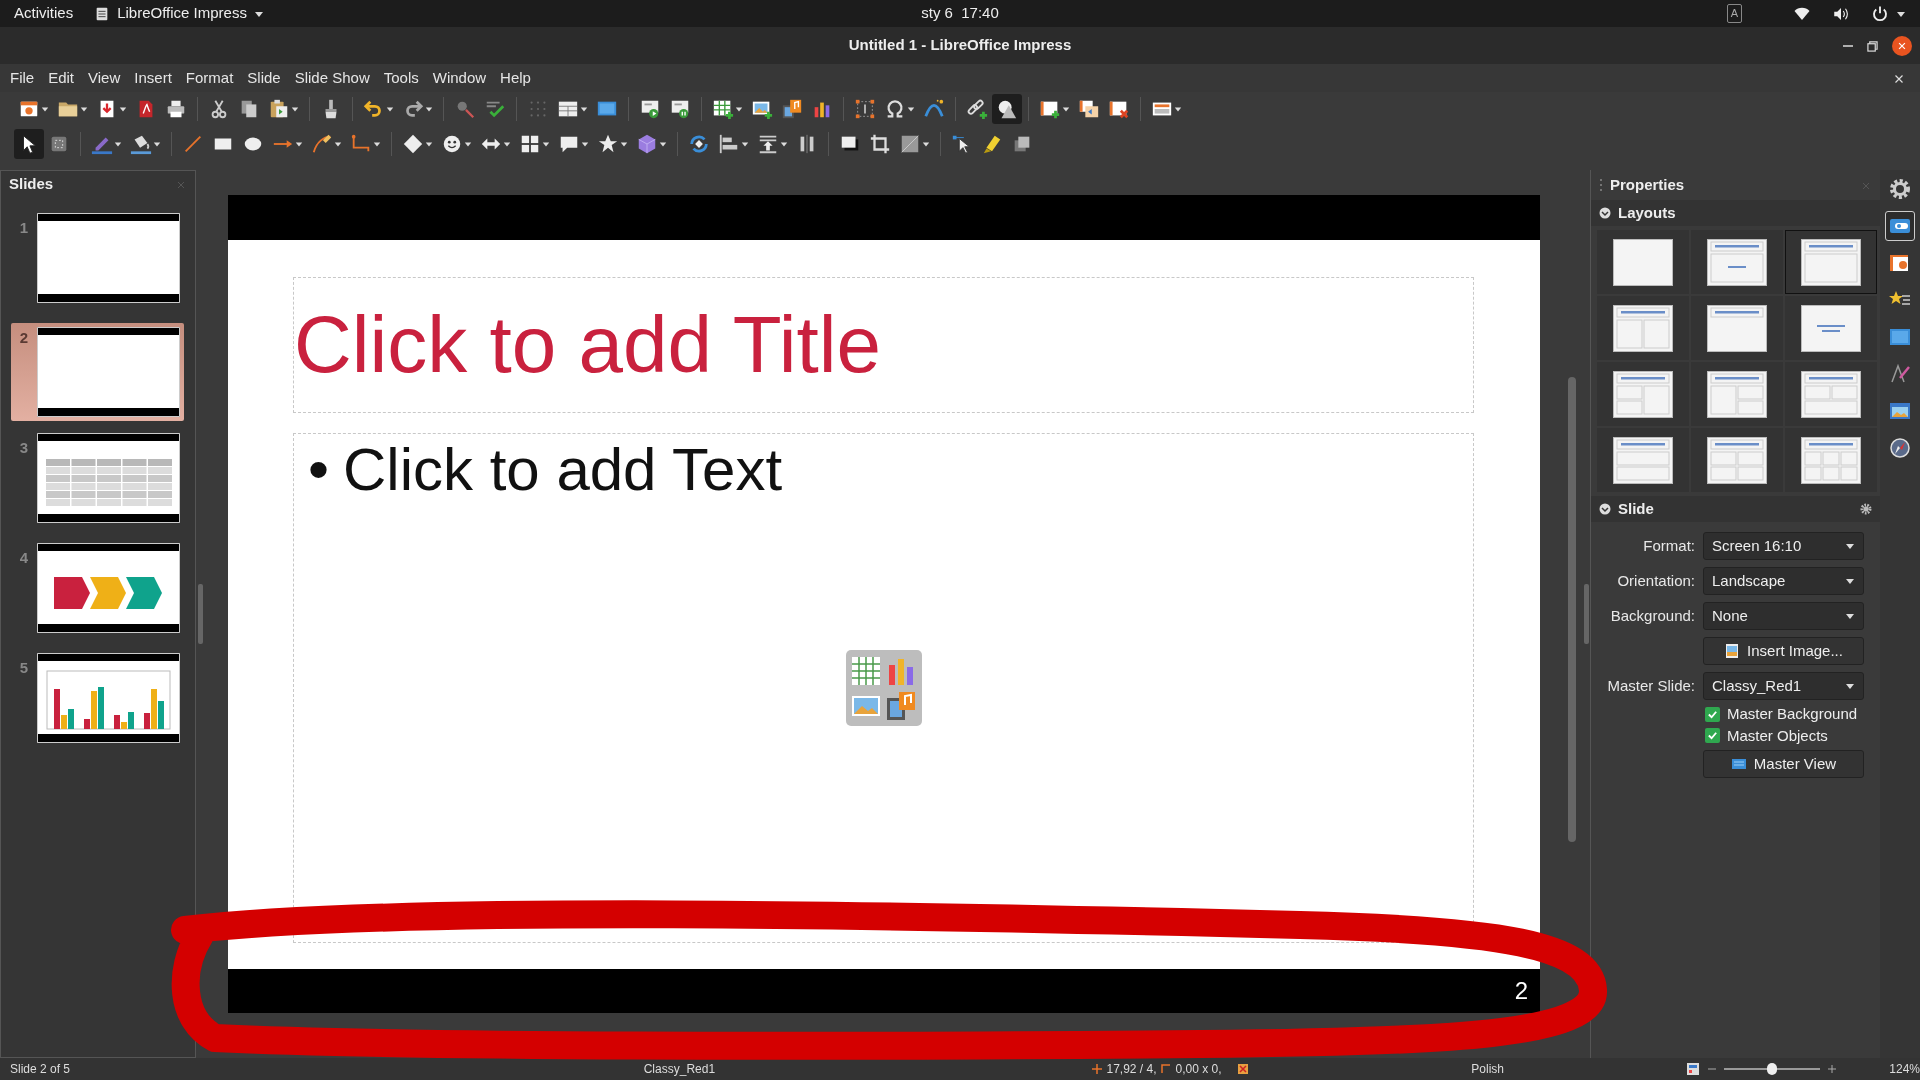 The image size is (1920, 1080). What do you see at coordinates (883, 345) in the screenshot?
I see `title-placeholder: Click to add Title` at bounding box center [883, 345].